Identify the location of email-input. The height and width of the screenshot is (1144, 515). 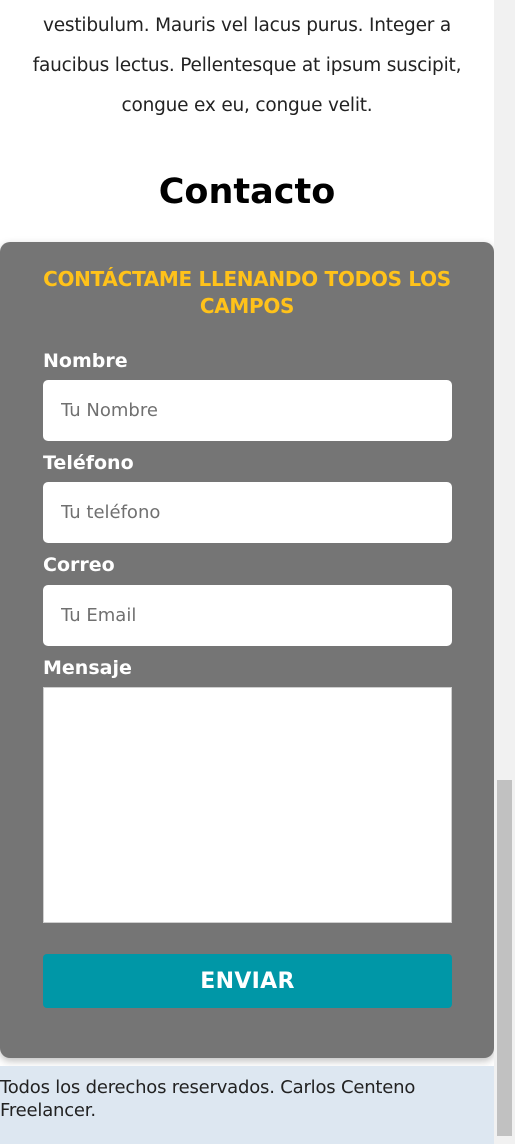
(247, 615).